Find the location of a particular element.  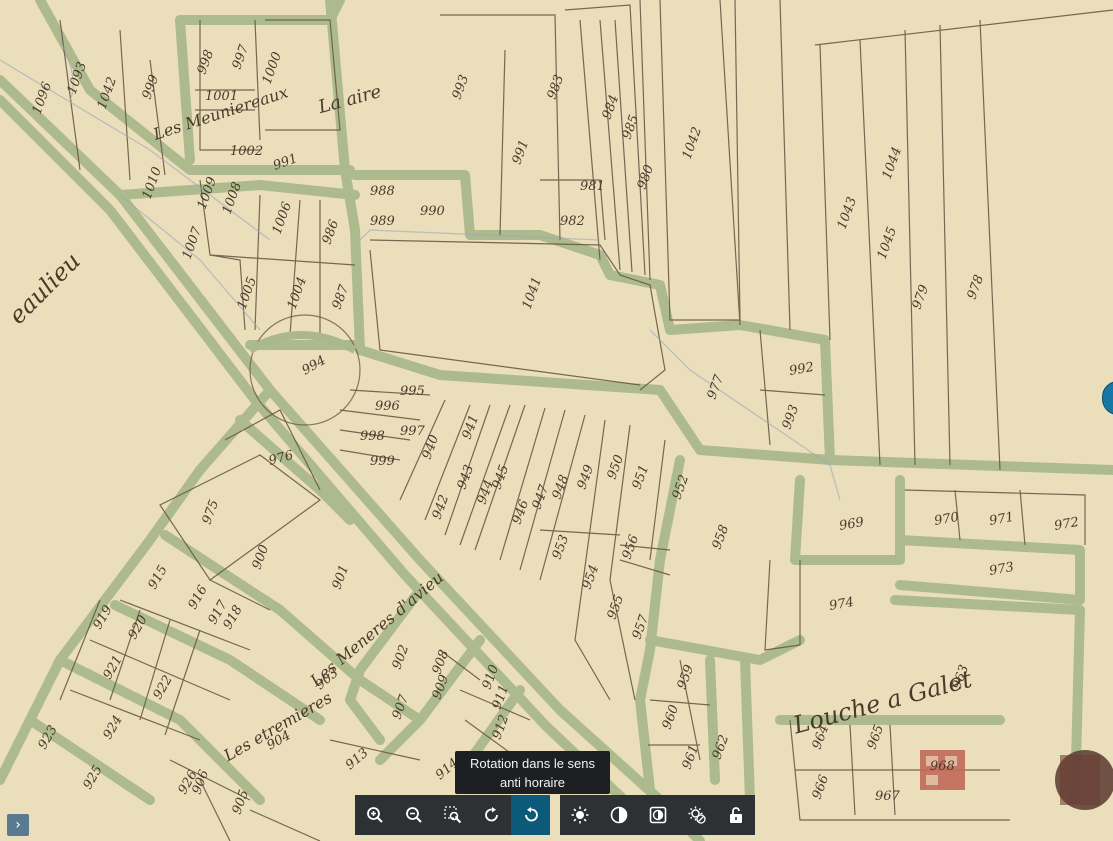

zoom-in-button is located at coordinates (374, 815).